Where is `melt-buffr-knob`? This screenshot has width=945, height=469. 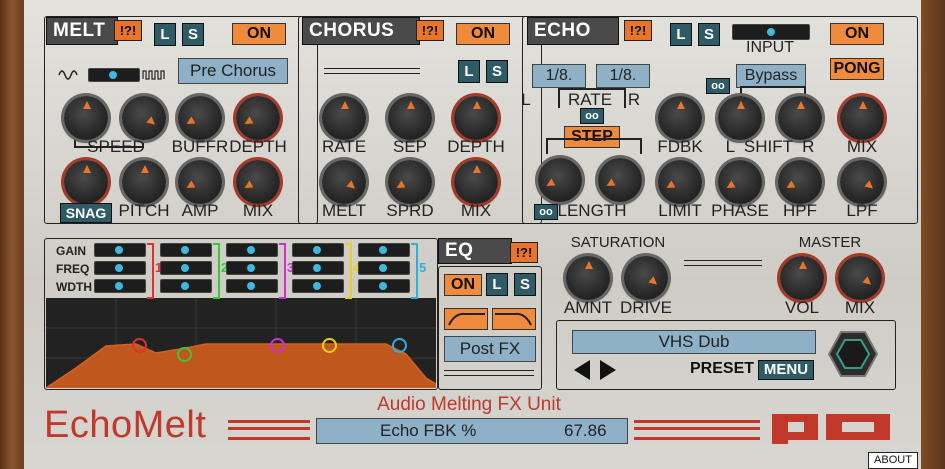
melt-buffr-knob is located at coordinates (200, 118).